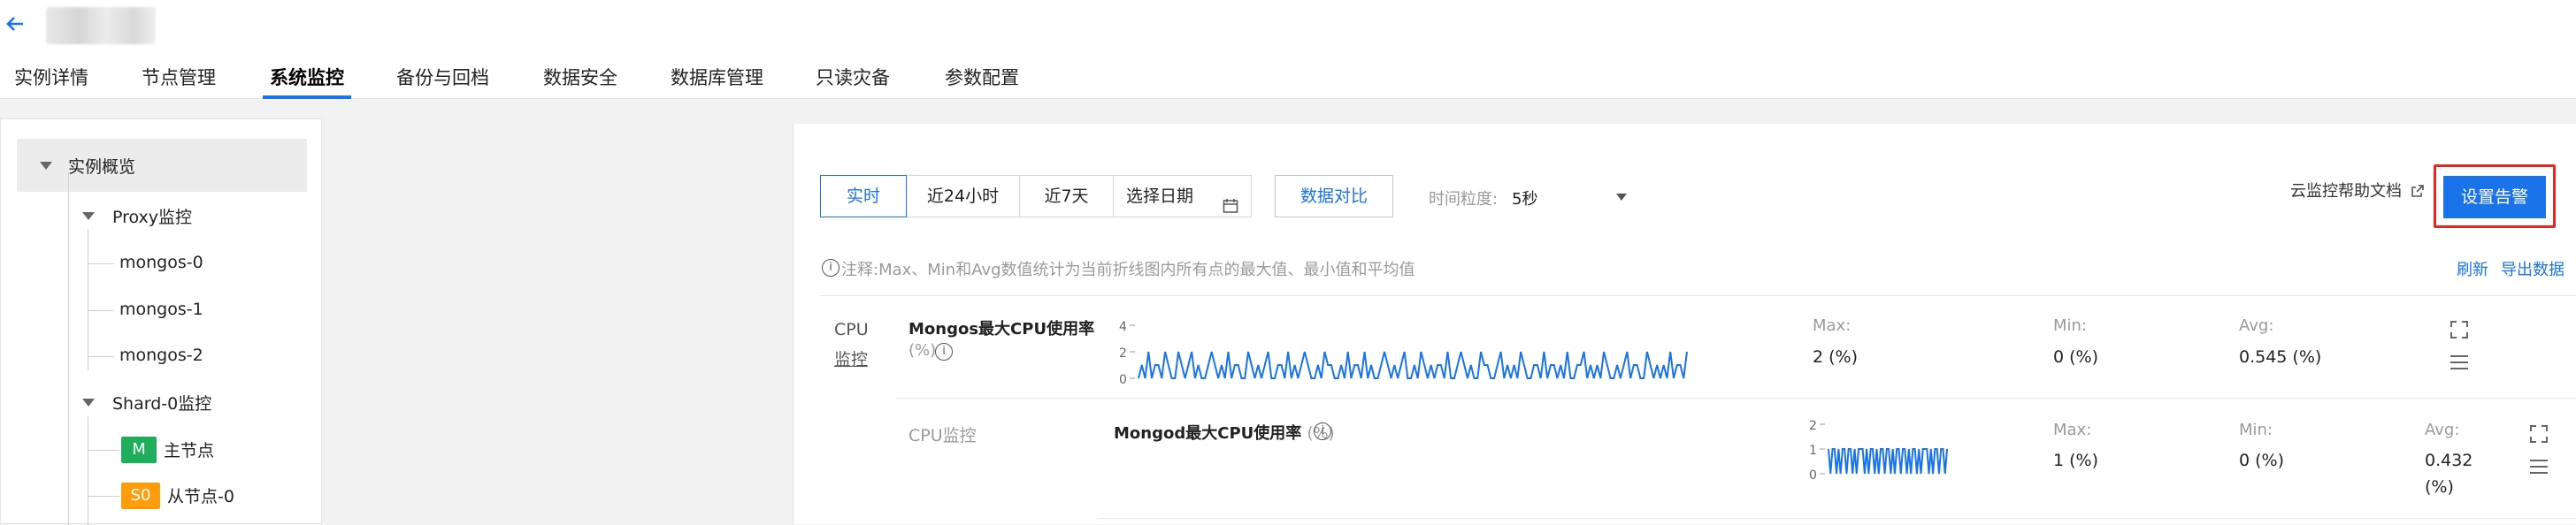 This screenshot has height=525, width=2576. I want to click on tree-group-shard-0: Shard-0监控, so click(161, 403).